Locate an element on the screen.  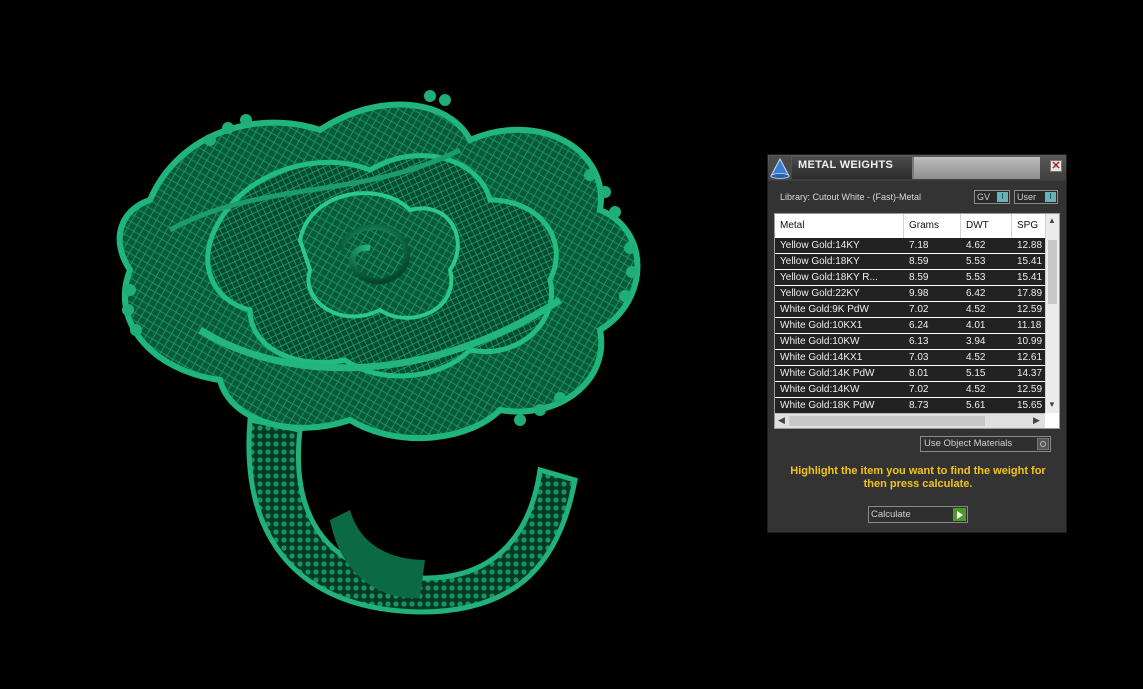
cell-grams: 9.98 is located at coordinates (919, 293).